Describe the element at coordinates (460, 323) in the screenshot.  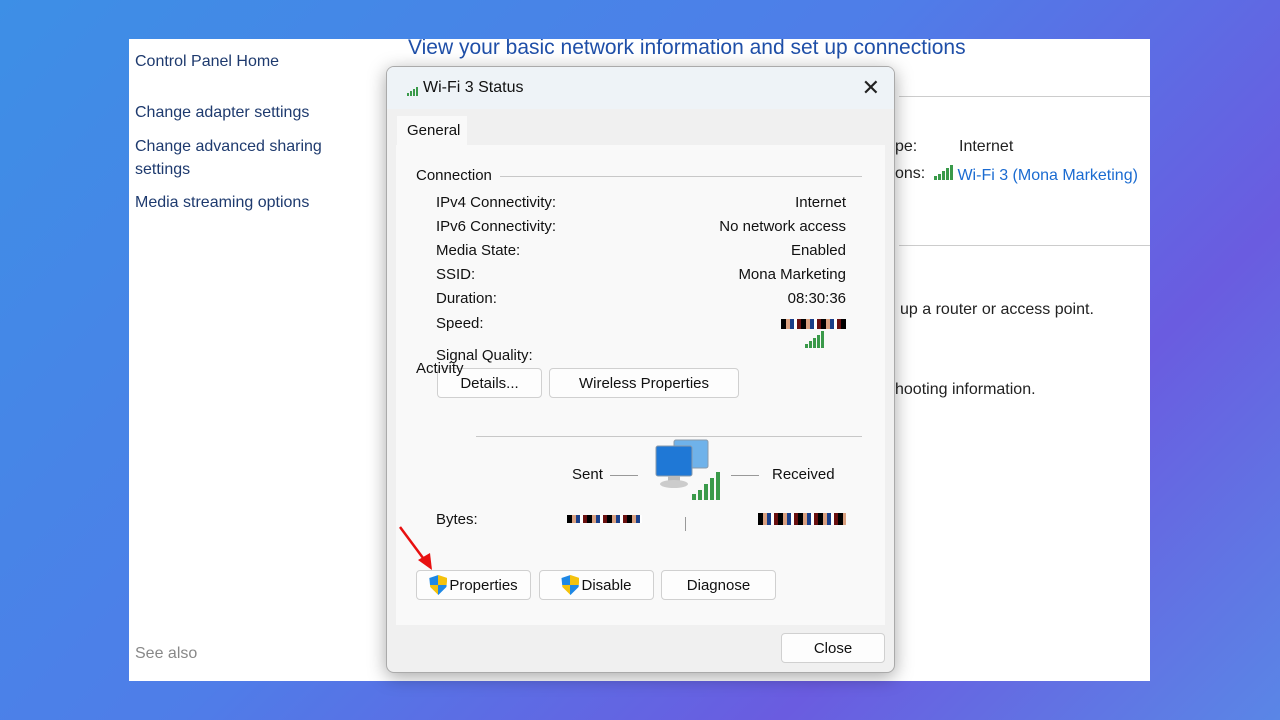
I see `speed-label: Speed:` at that location.